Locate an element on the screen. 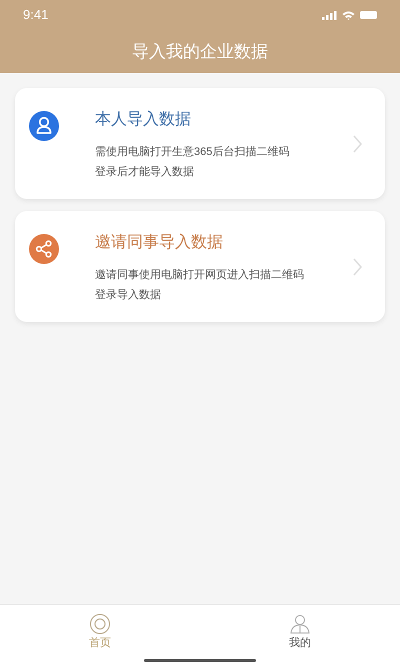 The width and height of the screenshot is (400, 666). card-description: 登录后才能导入数据 is located at coordinates (145, 172).